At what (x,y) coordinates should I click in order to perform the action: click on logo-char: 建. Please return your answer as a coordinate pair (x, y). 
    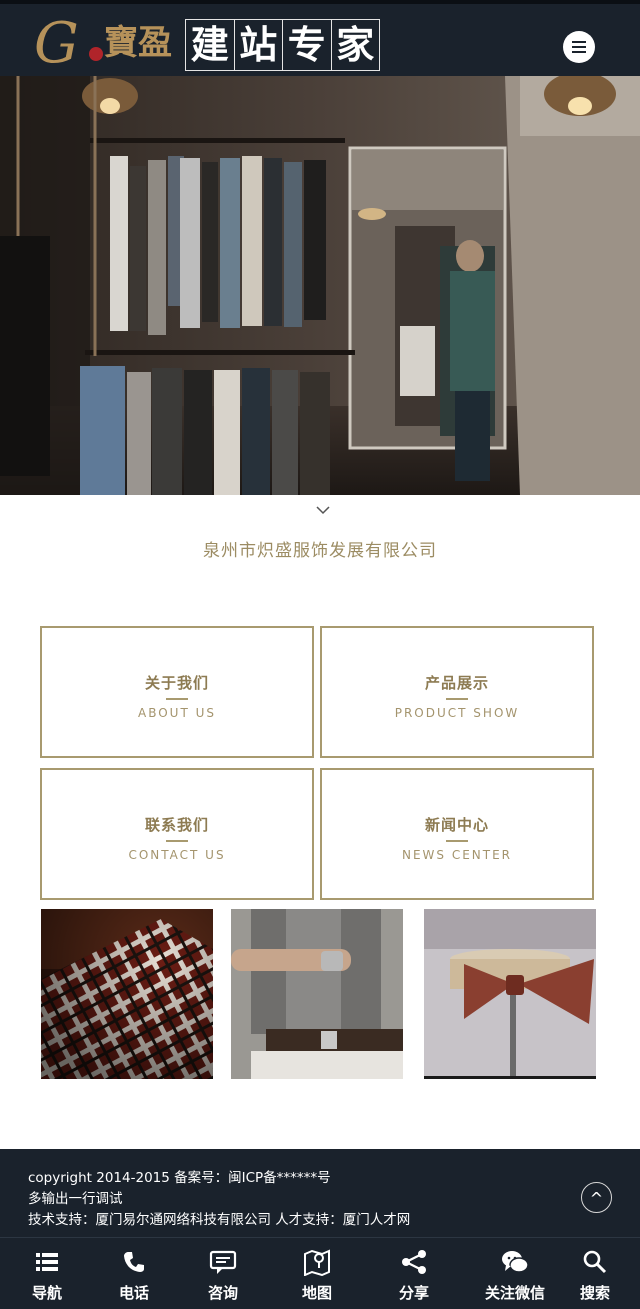
    Looking at the image, I should click on (210, 45).